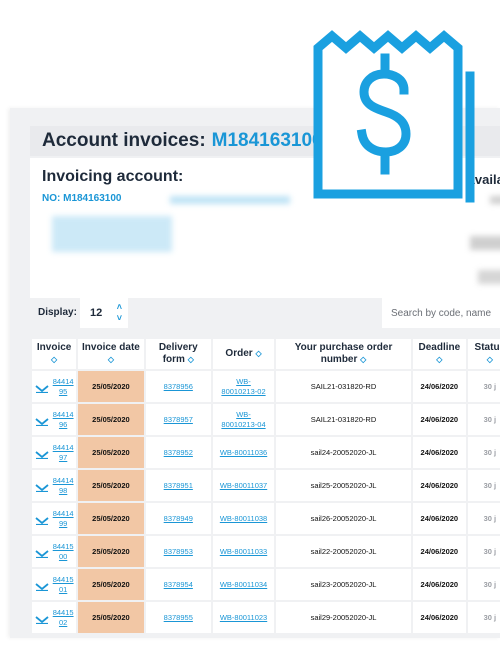  I want to click on invoice-link: 84414 97, so click(63, 453).